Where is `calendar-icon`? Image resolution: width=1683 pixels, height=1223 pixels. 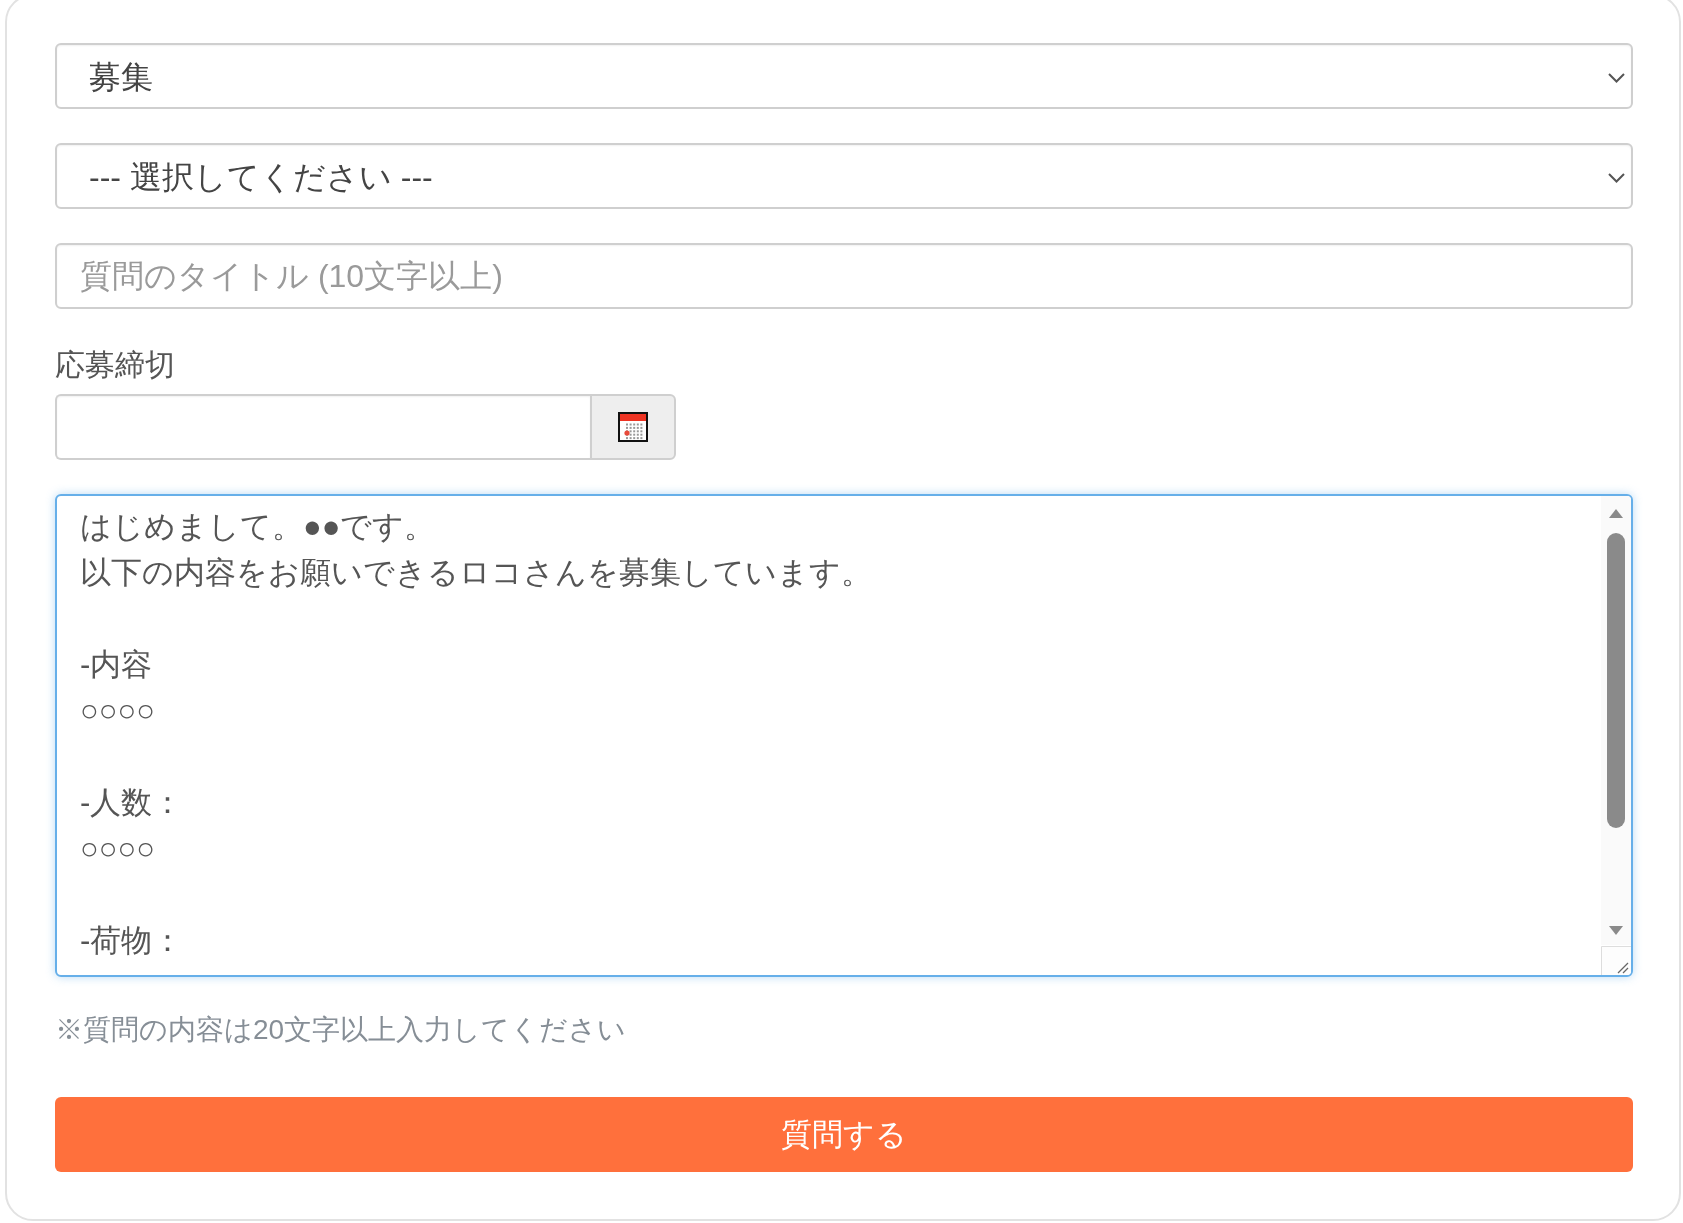 calendar-icon is located at coordinates (633, 427).